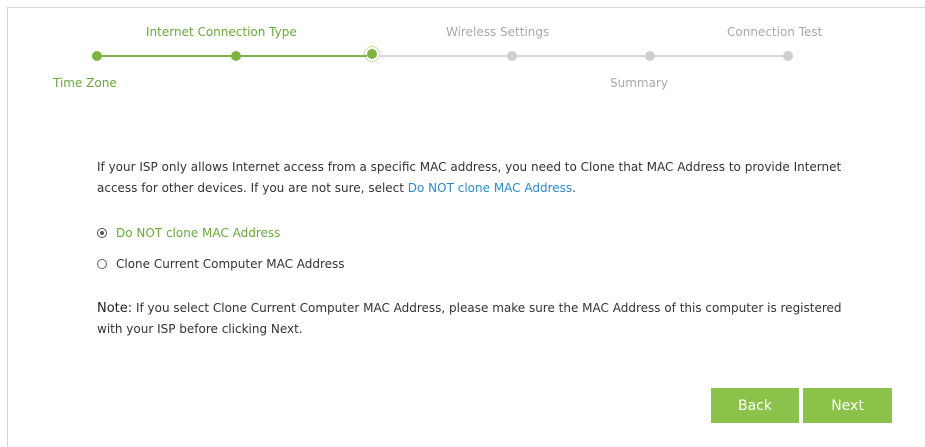 The width and height of the screenshot is (925, 447). Describe the element at coordinates (498, 32) in the screenshot. I see `step-label-wireless-settings: Wireless Settings` at that location.